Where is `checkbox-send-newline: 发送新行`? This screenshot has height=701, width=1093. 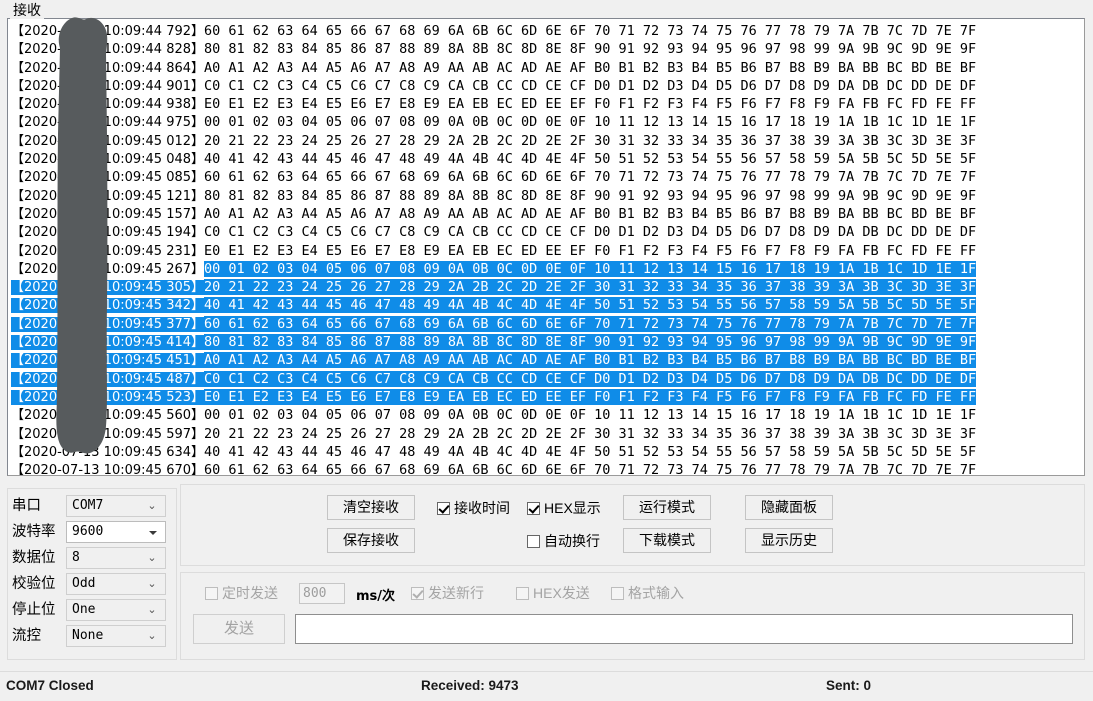 checkbox-send-newline: 发送新行 is located at coordinates (447, 593).